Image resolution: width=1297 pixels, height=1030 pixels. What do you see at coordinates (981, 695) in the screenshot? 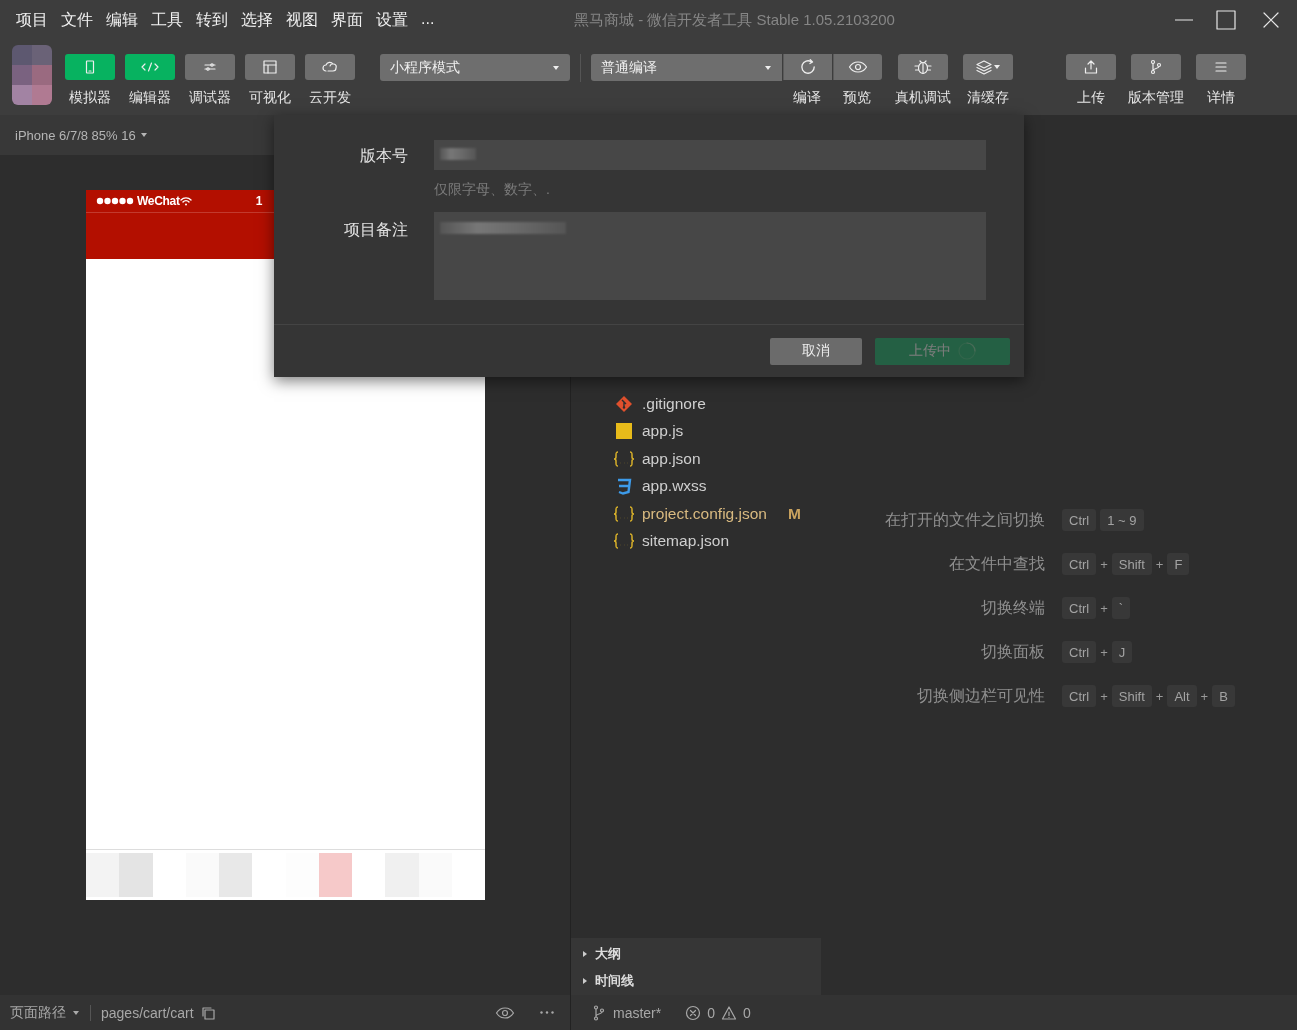
I see `shortcut-label: 切换侧边栏可见性` at bounding box center [981, 695].